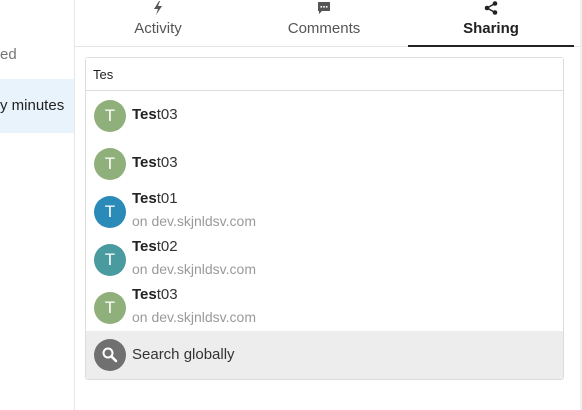 The height and width of the screenshot is (410, 582). I want to click on search-globally-button: Search globally, so click(324, 355).